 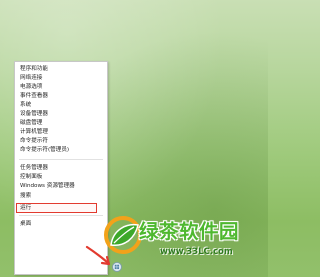 What do you see at coordinates (31, 177) in the screenshot?
I see `menu-item-control-panel: 控制面板` at bounding box center [31, 177].